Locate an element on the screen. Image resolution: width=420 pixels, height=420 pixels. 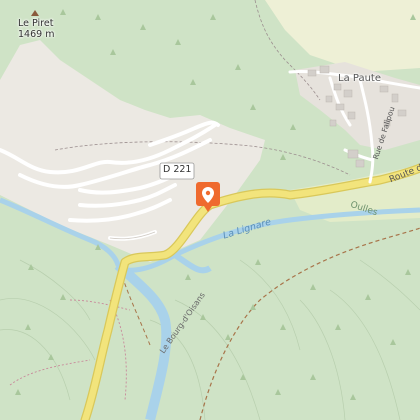
peak-elevation-label: 1469 m is located at coordinates (36, 34).